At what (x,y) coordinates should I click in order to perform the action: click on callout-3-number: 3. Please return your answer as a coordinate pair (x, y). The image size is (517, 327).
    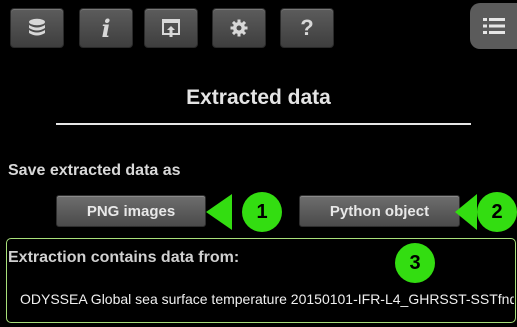
    Looking at the image, I should click on (415, 263).